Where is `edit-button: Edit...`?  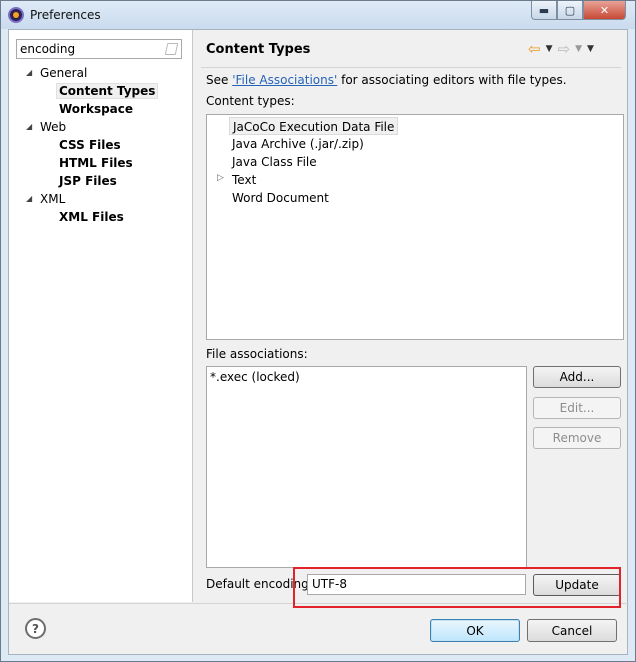 edit-button: Edit... is located at coordinates (577, 408).